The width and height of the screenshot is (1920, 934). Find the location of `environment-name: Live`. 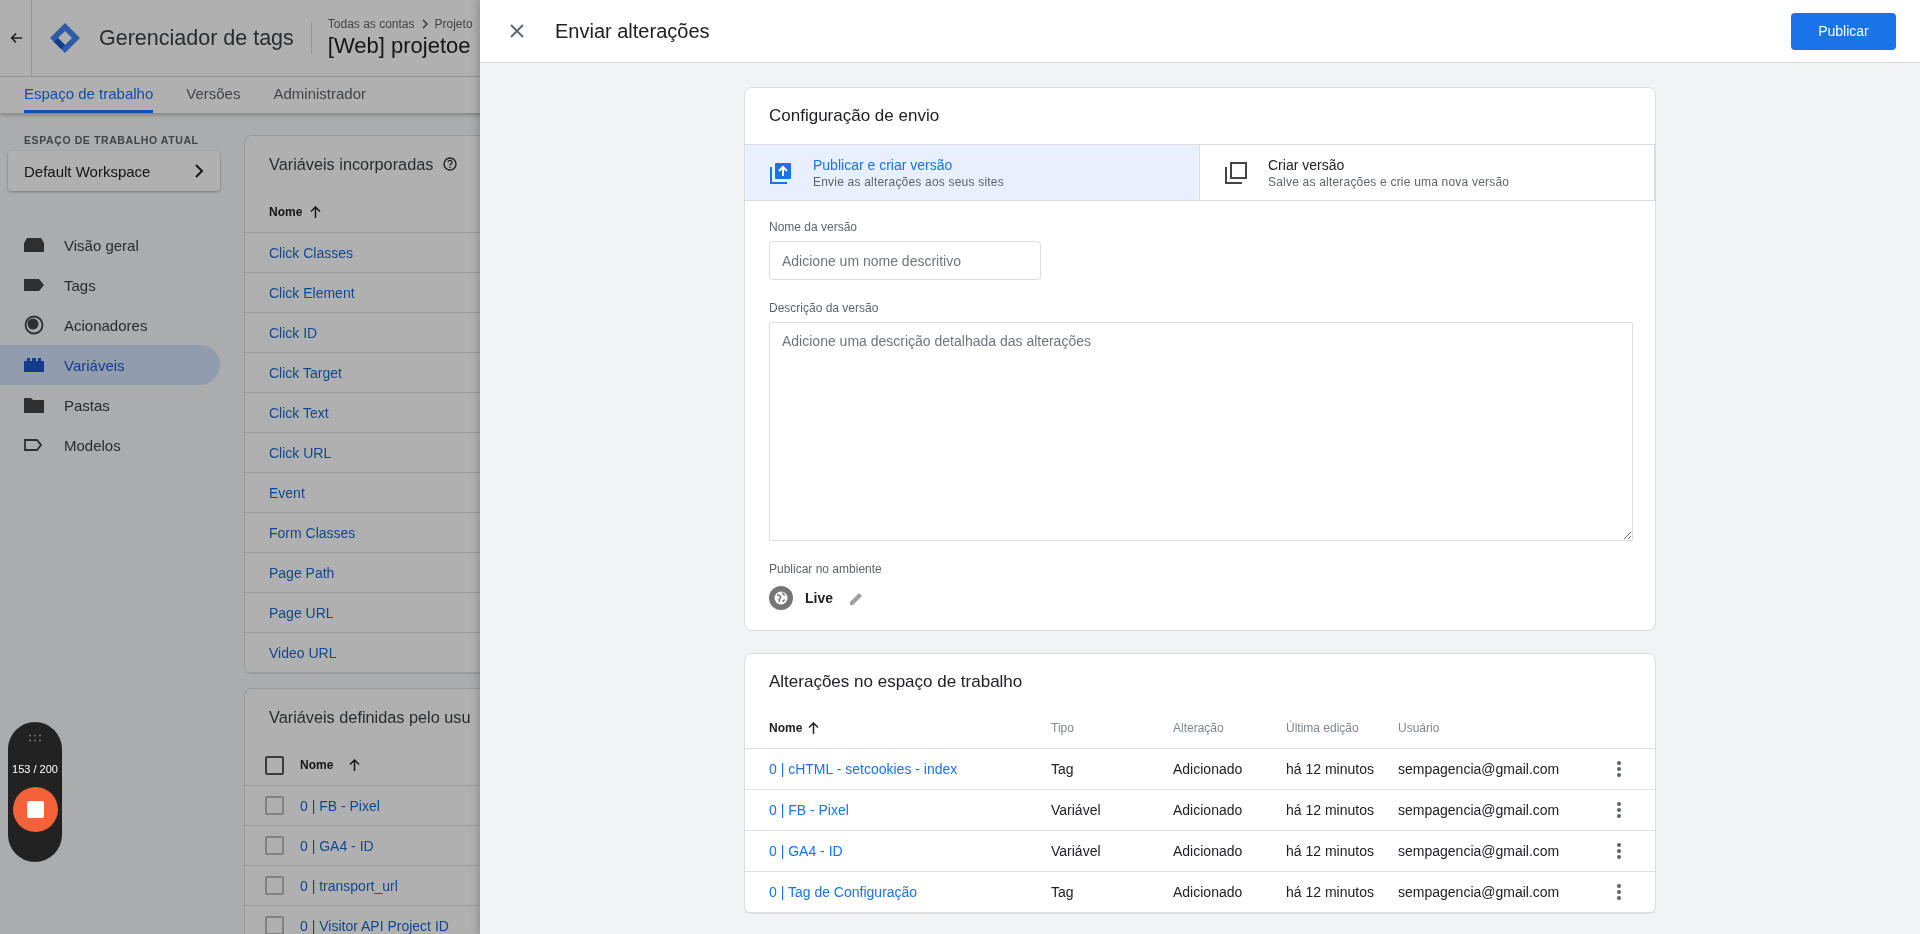

environment-name: Live is located at coordinates (819, 598).